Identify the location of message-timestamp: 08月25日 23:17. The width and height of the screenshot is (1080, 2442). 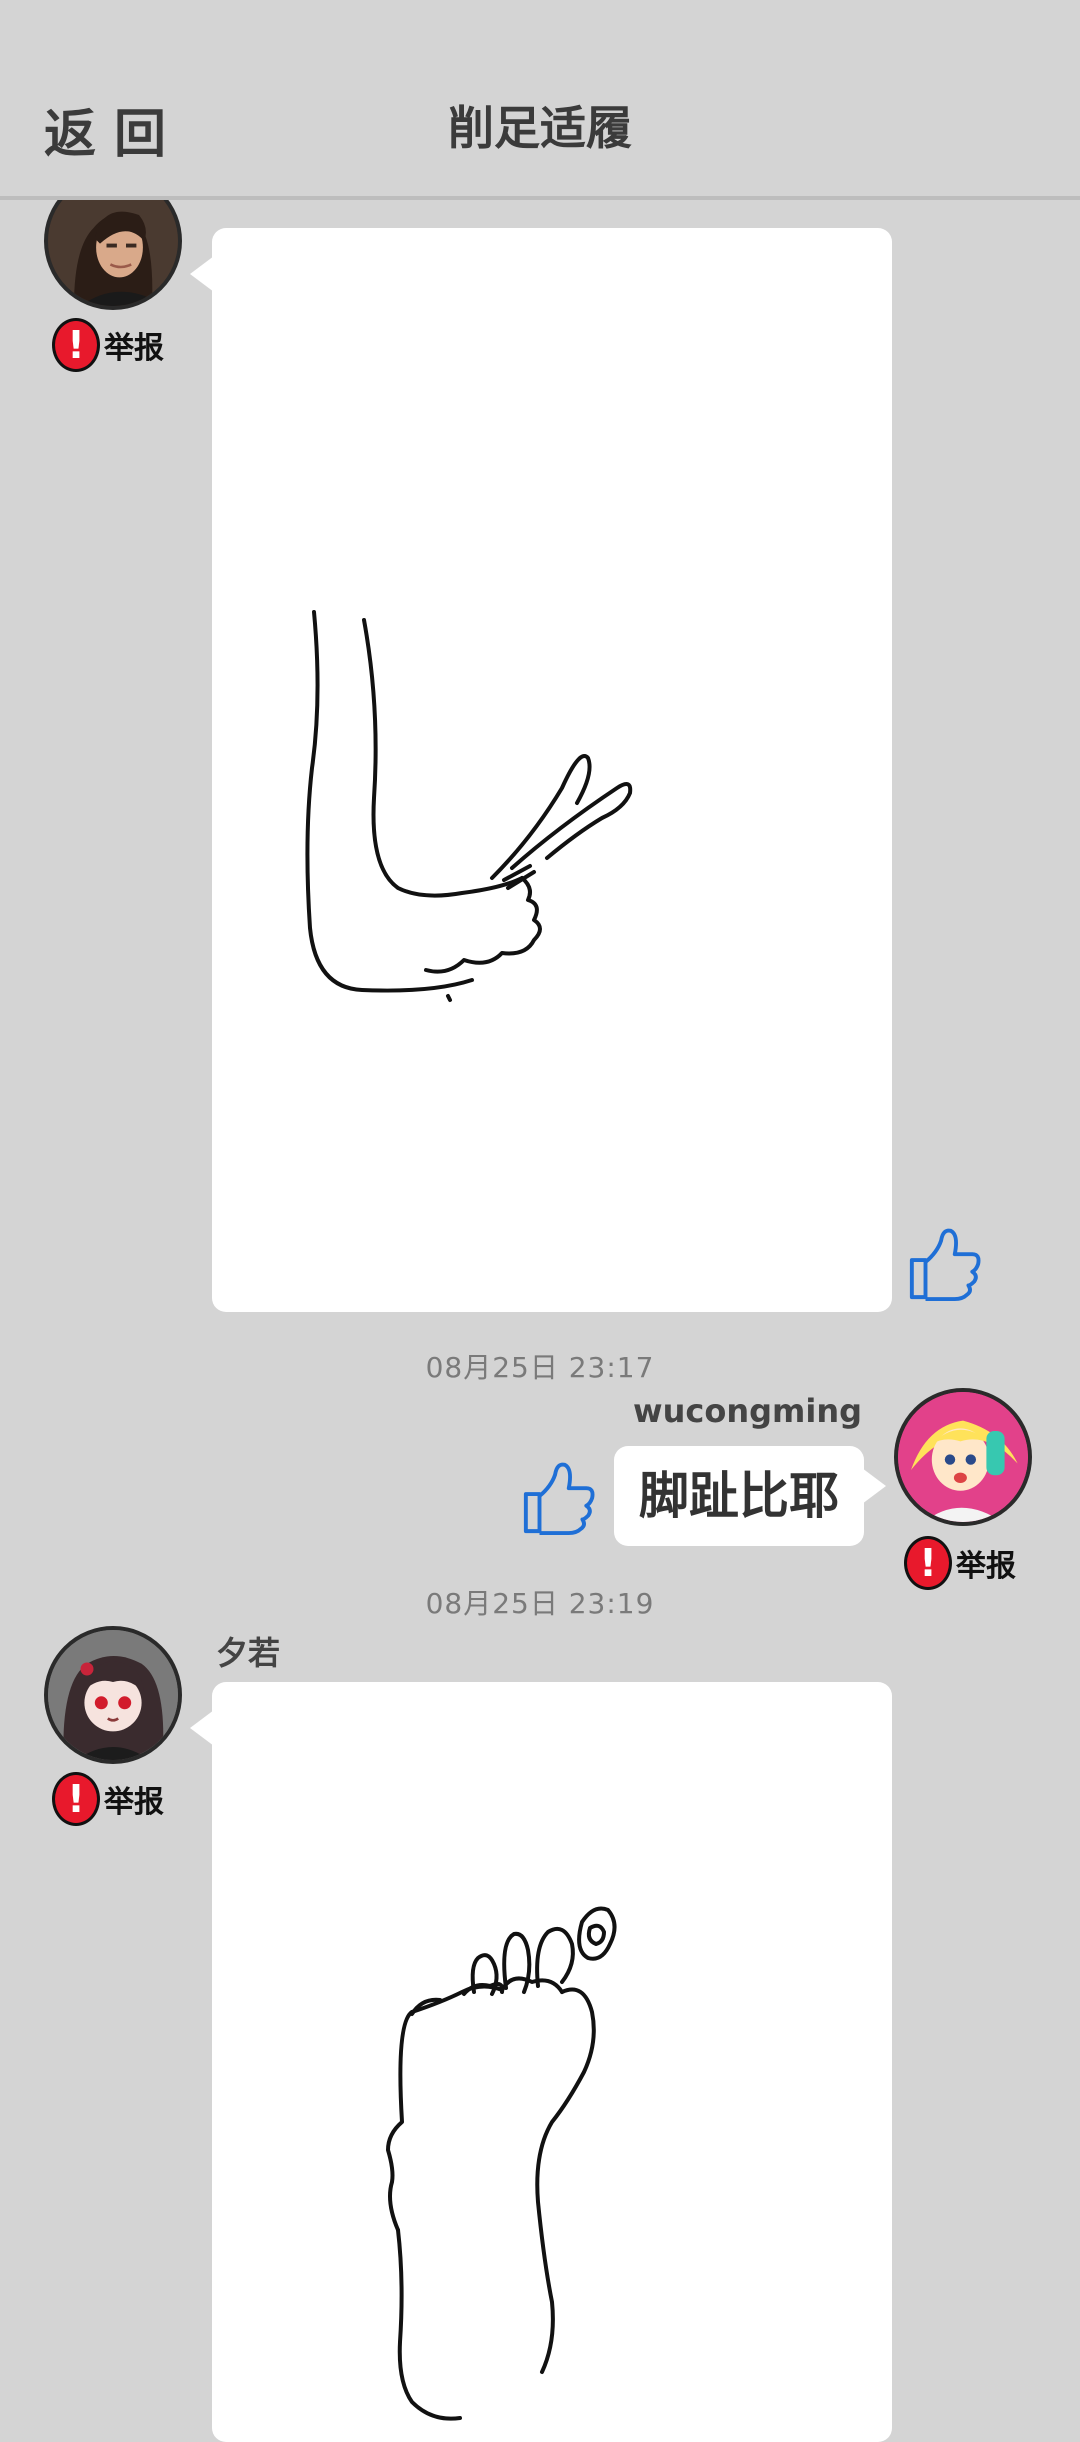
(540, 1367).